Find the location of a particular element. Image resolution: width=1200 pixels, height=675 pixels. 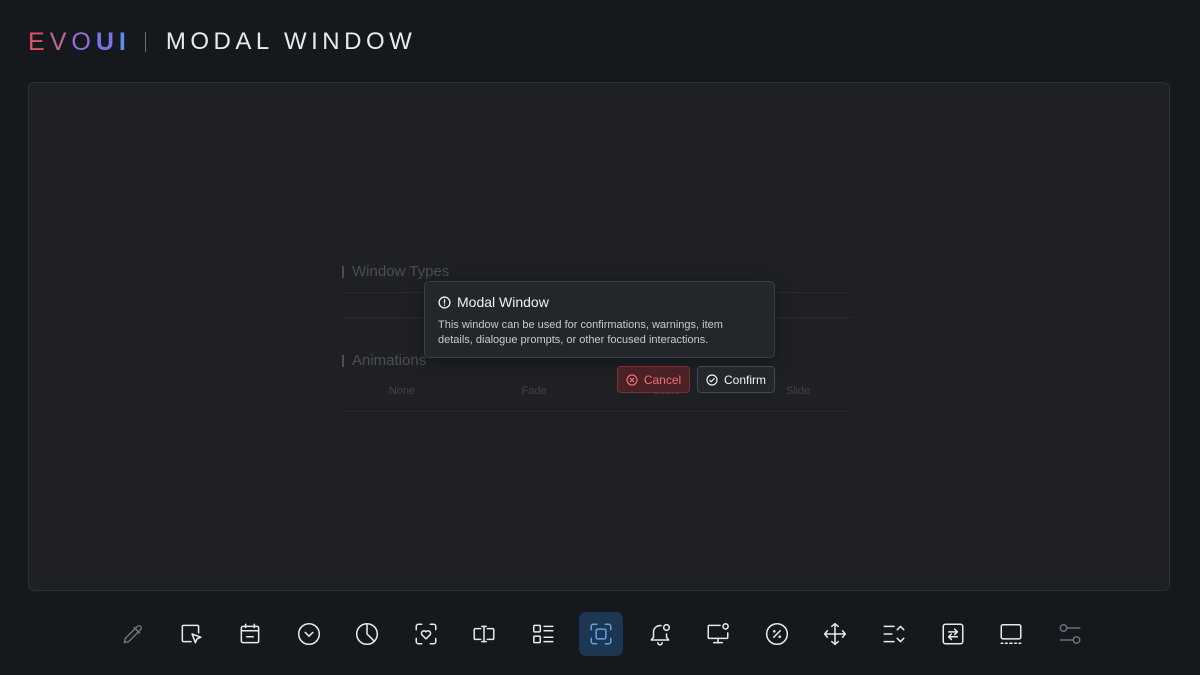

divider-line is located at coordinates (597, 411).